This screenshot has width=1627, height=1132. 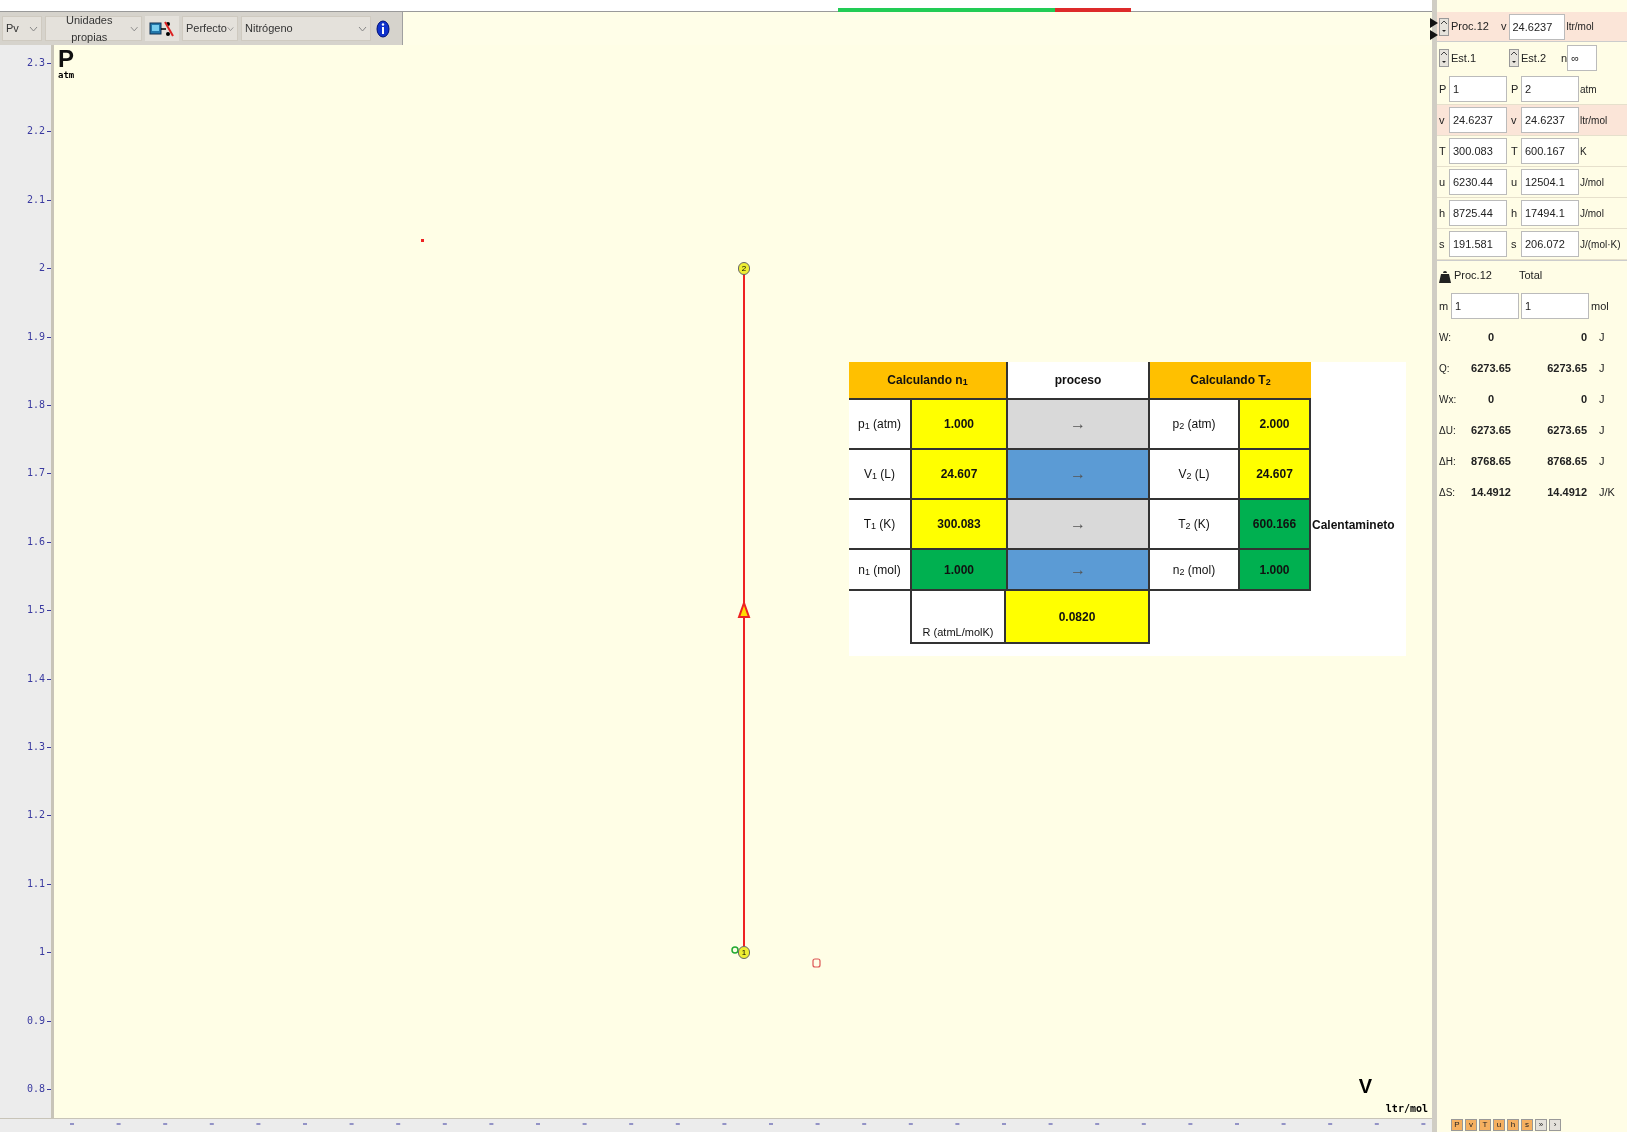 What do you see at coordinates (41, 952) in the screenshot?
I see `axis-tick-label: 1` at bounding box center [41, 952].